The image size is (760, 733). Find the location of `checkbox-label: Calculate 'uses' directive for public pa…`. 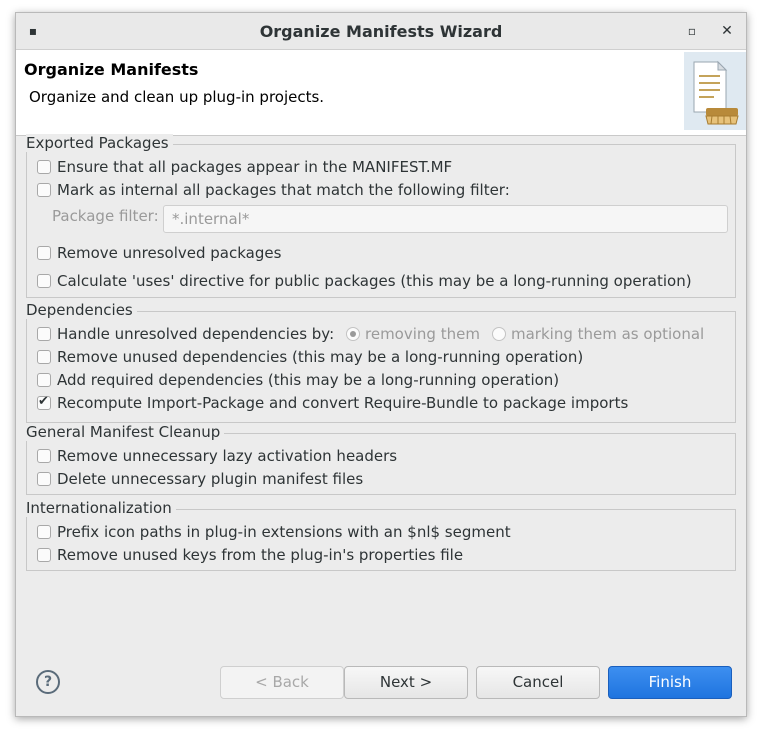

checkbox-label: Calculate 'uses' directive for public pa… is located at coordinates (374, 281).